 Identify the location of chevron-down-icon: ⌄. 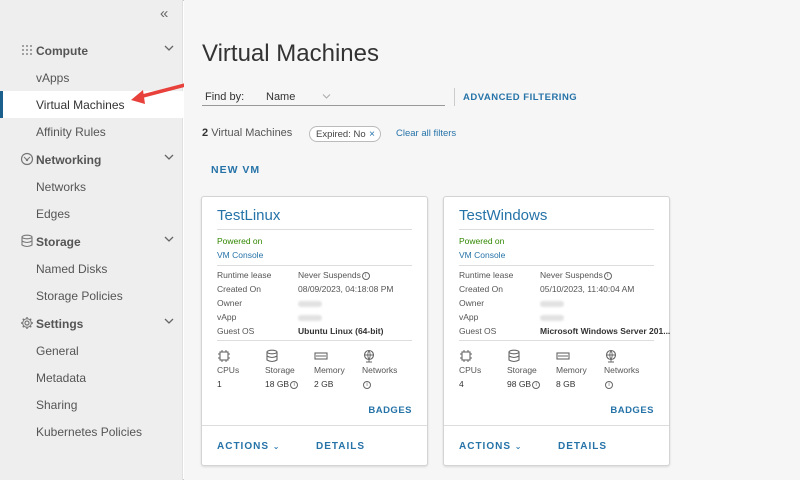
(276, 446).